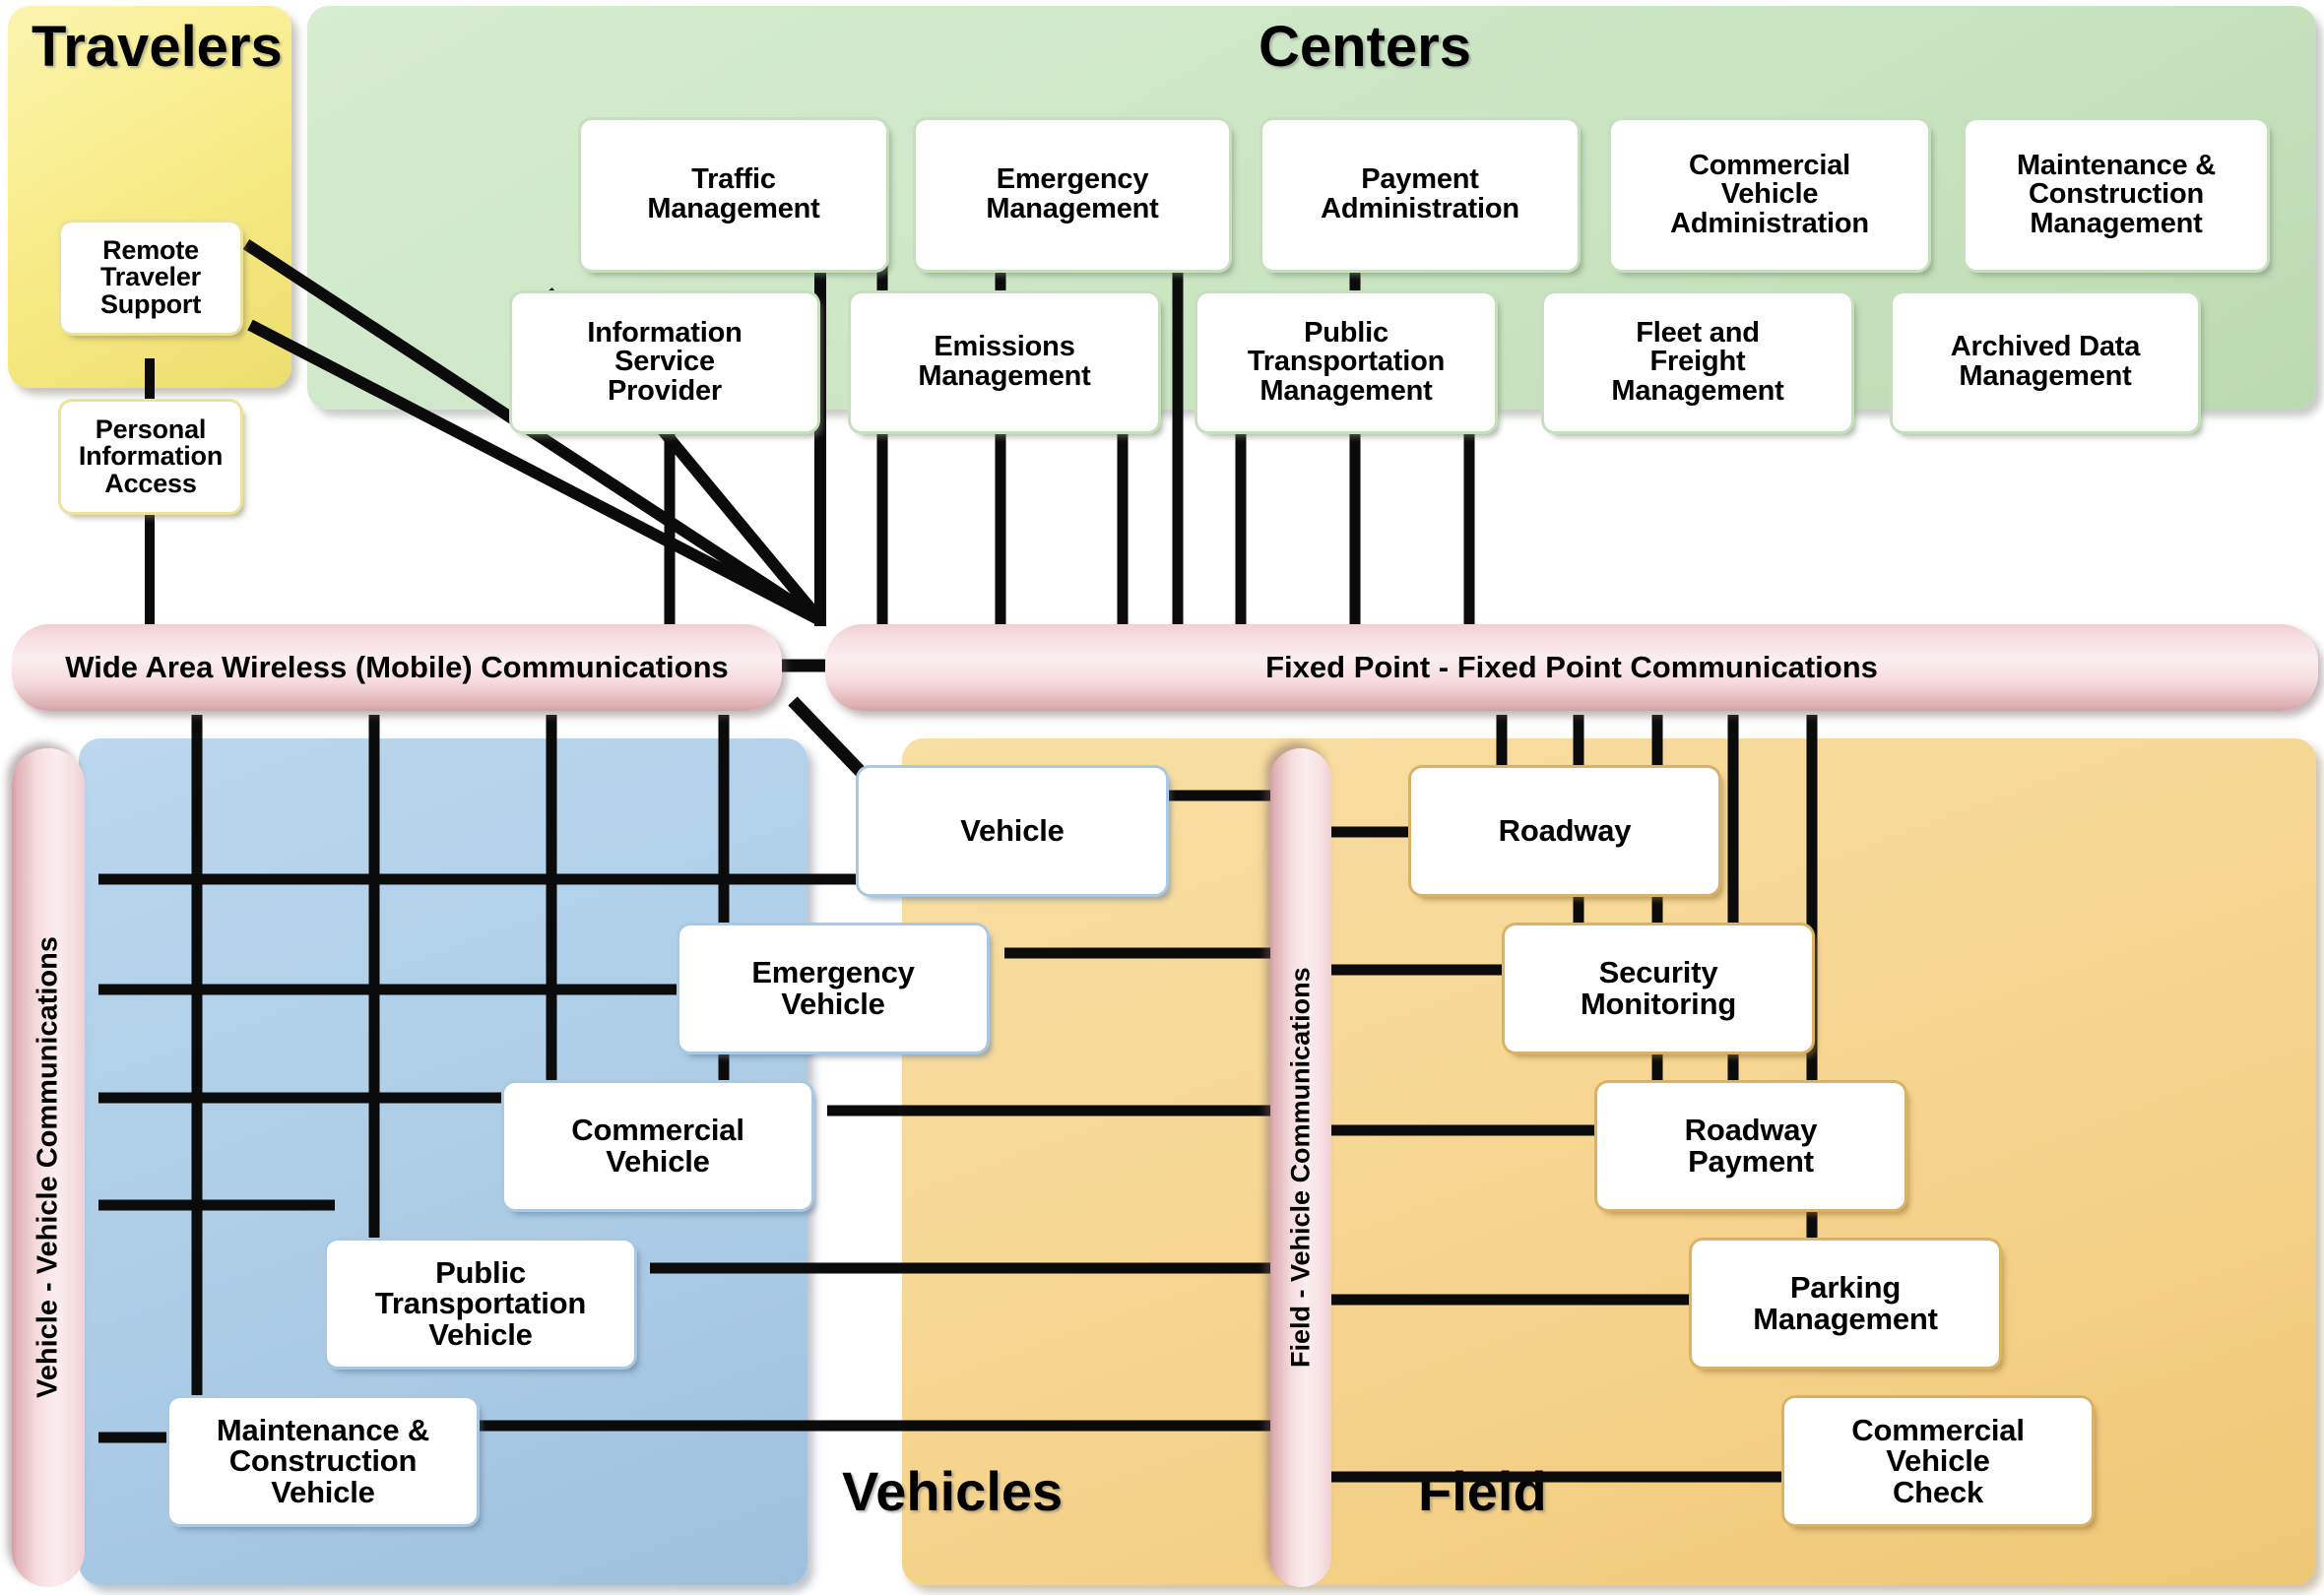 The width and height of the screenshot is (2324, 1595). I want to click on entity-traffic-management: Traffic Management, so click(734, 195).